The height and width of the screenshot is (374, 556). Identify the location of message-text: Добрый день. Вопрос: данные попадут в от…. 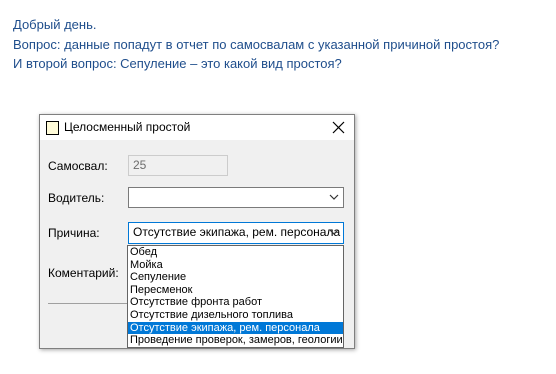
(256, 44).